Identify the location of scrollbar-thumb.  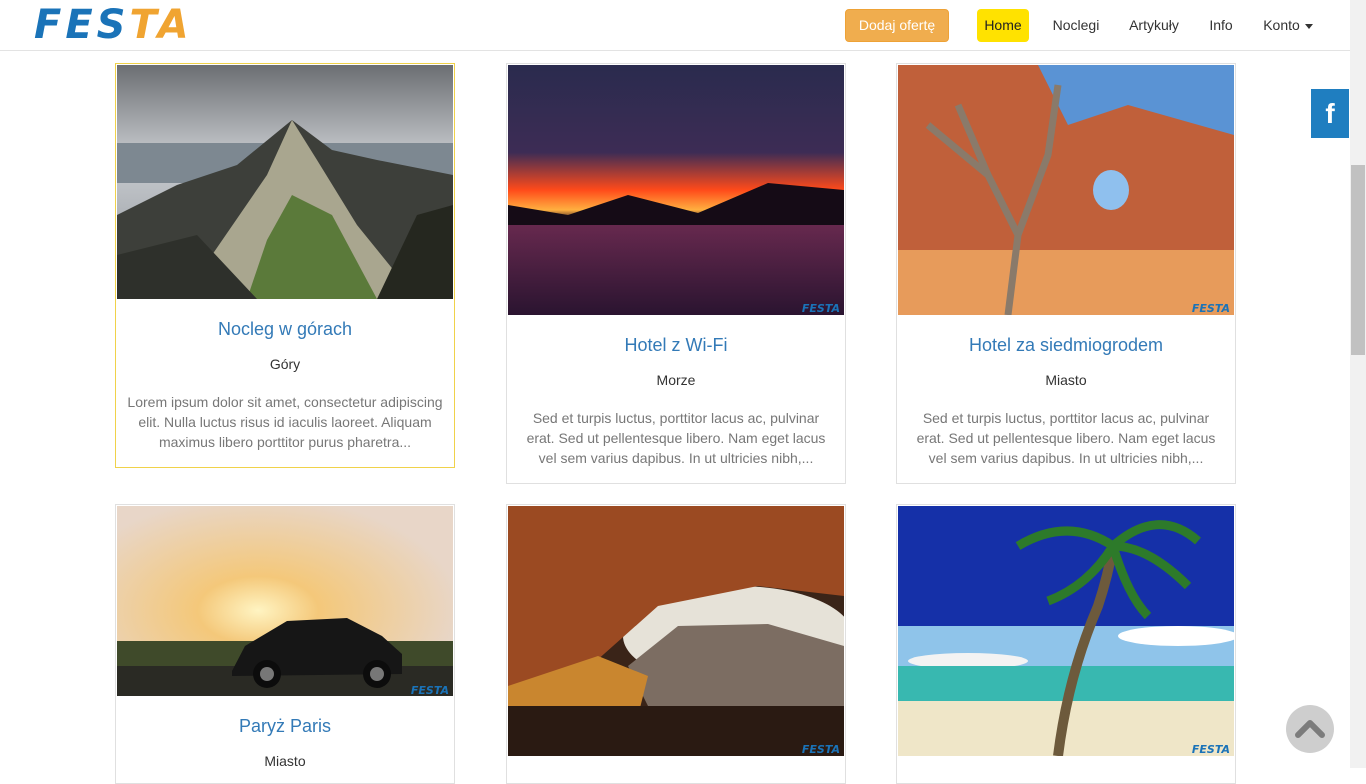
(1358, 260).